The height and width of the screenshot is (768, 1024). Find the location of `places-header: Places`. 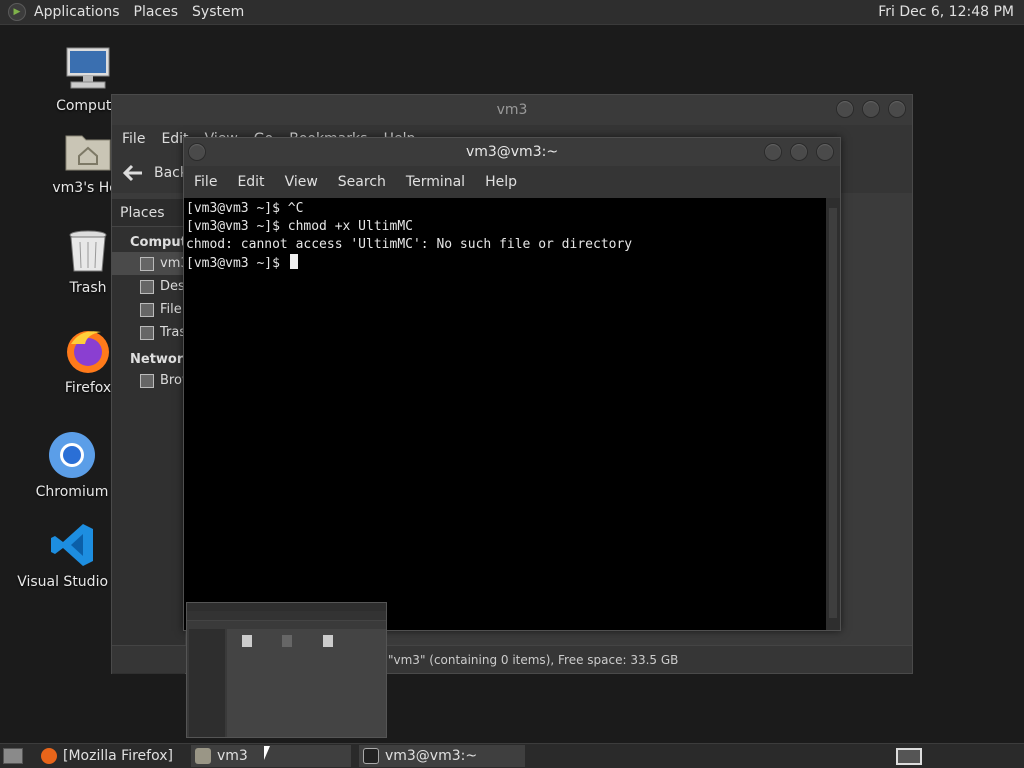

places-header: Places is located at coordinates (142, 212).